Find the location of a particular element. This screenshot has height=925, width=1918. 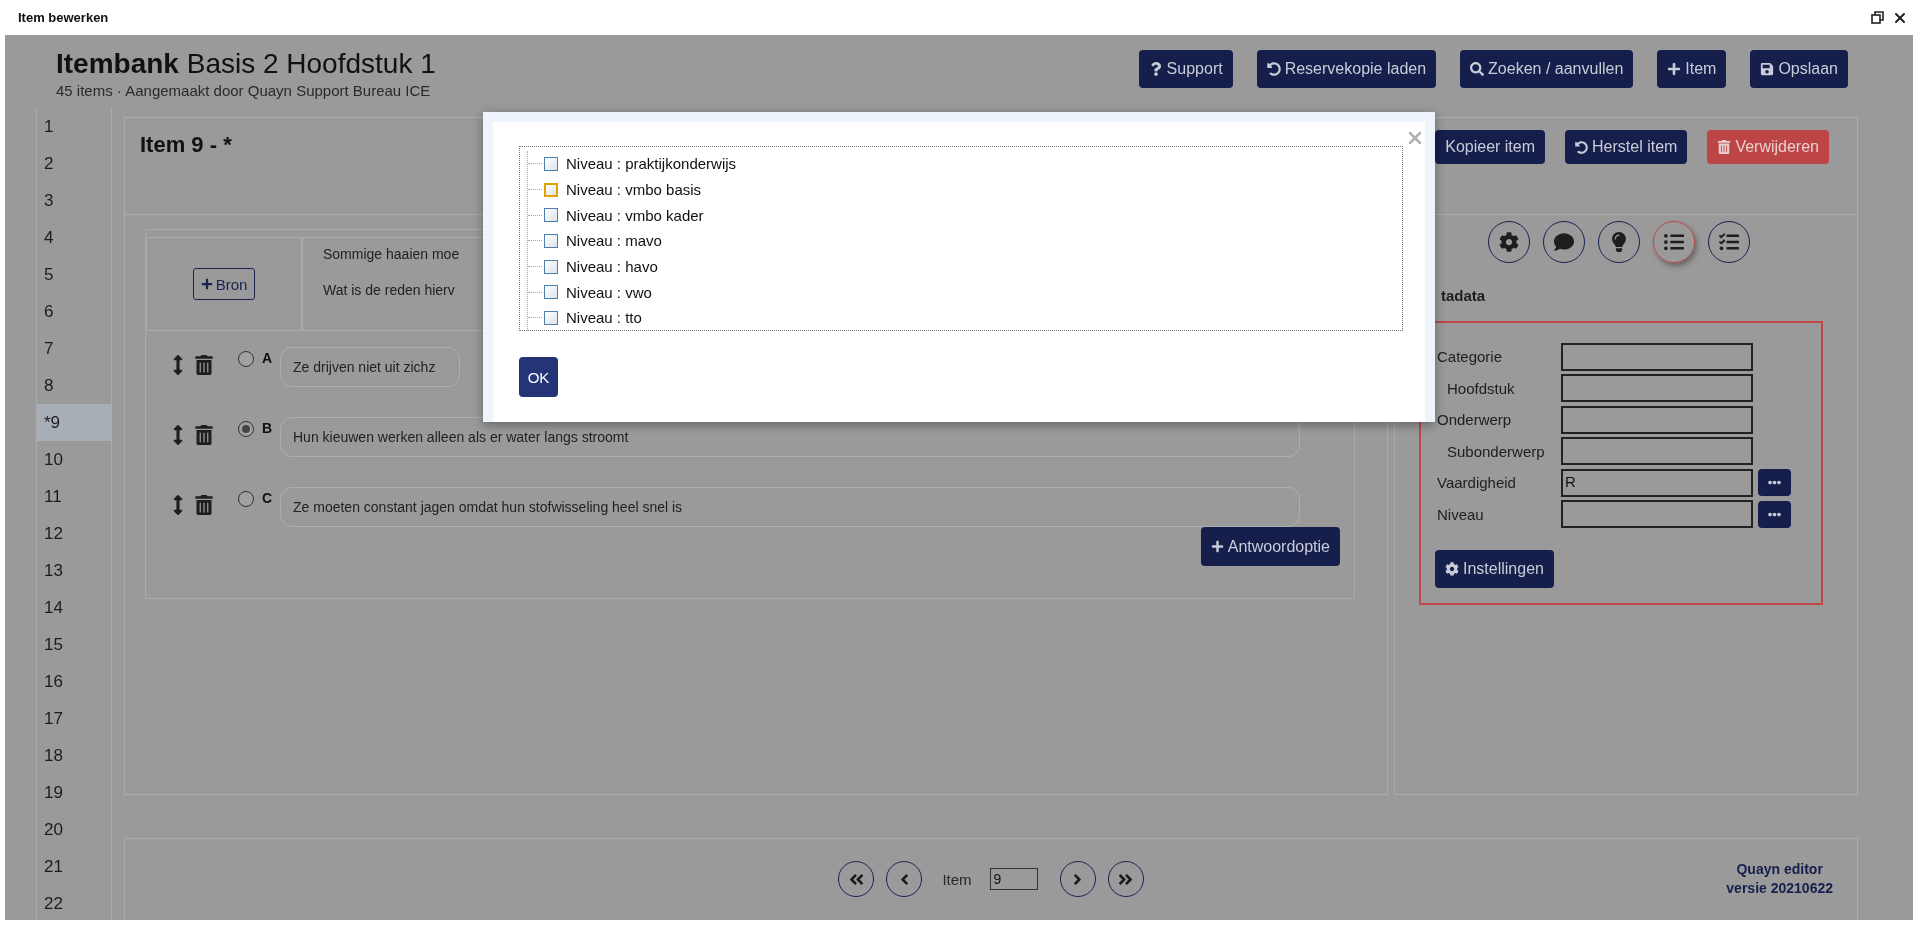

option-label: Niveau : vwo is located at coordinates (609, 292).